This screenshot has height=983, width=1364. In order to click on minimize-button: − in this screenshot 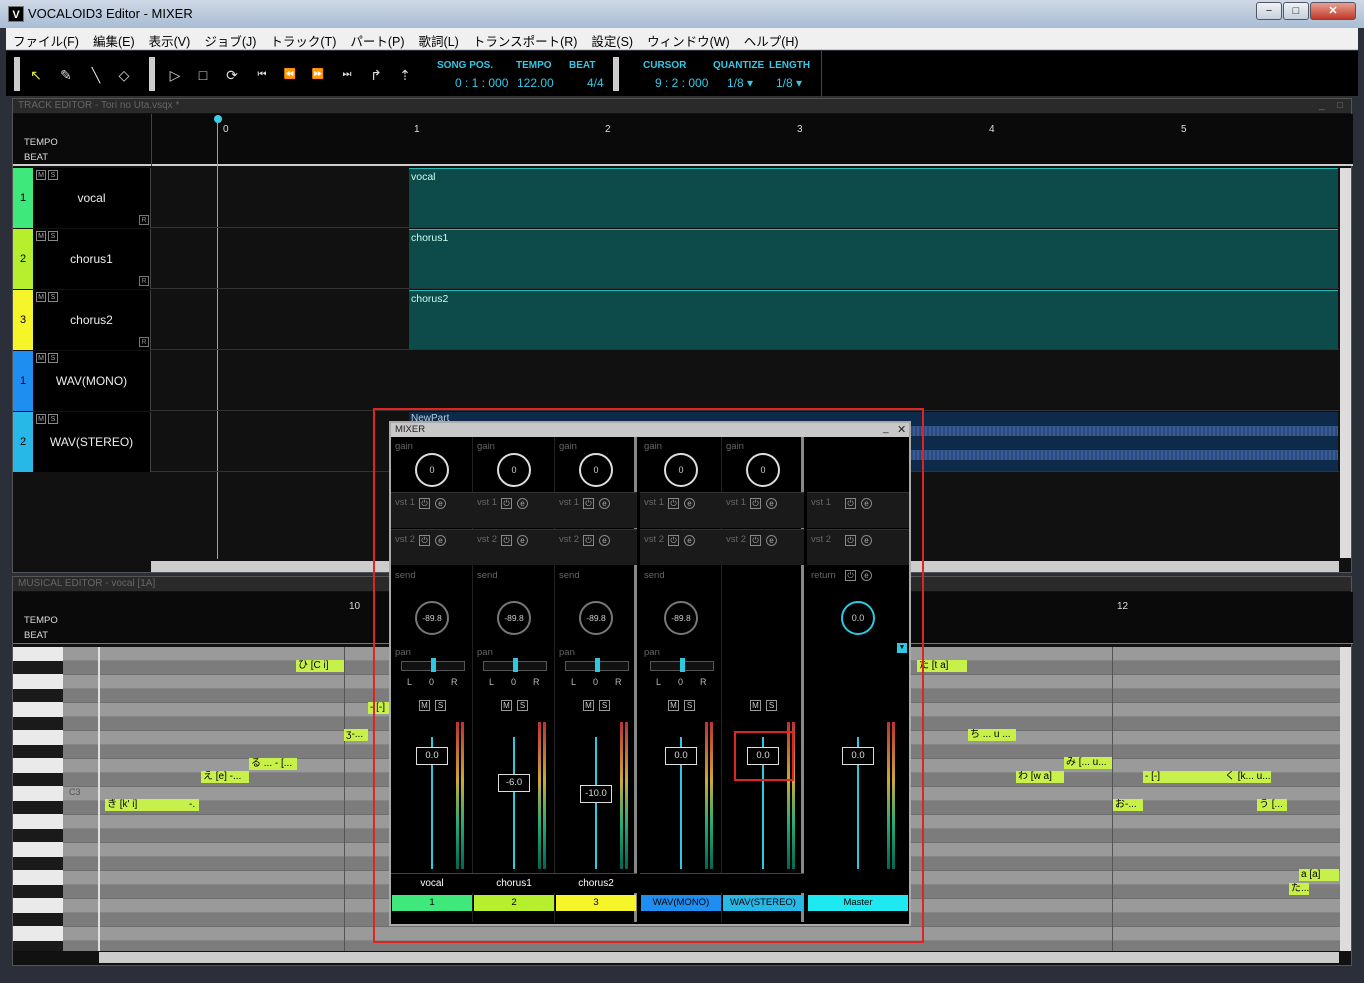, I will do `click(1269, 11)`.